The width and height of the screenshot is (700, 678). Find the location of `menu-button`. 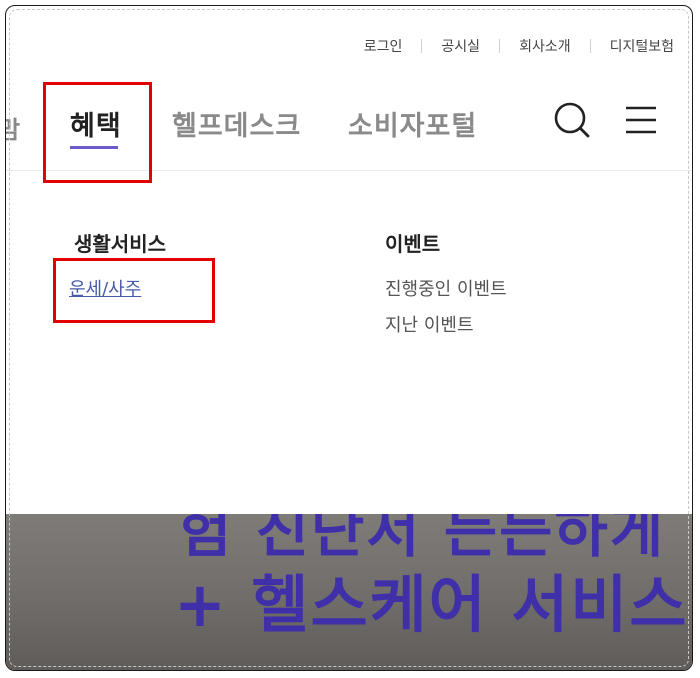

menu-button is located at coordinates (641, 120).